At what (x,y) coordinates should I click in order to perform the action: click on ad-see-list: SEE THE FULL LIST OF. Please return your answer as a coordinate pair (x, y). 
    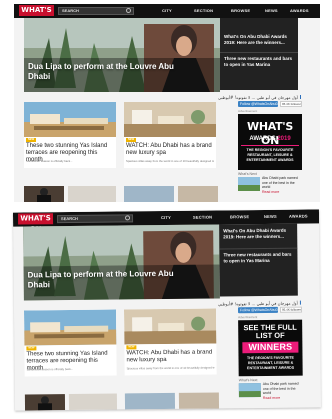
    Looking at the image, I should click on (270, 331).